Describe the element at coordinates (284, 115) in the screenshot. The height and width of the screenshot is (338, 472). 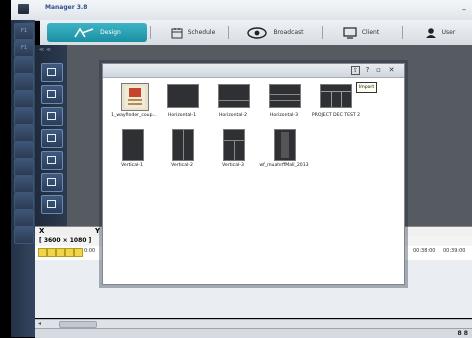
I see `template-caption: Horizontal-3` at that location.